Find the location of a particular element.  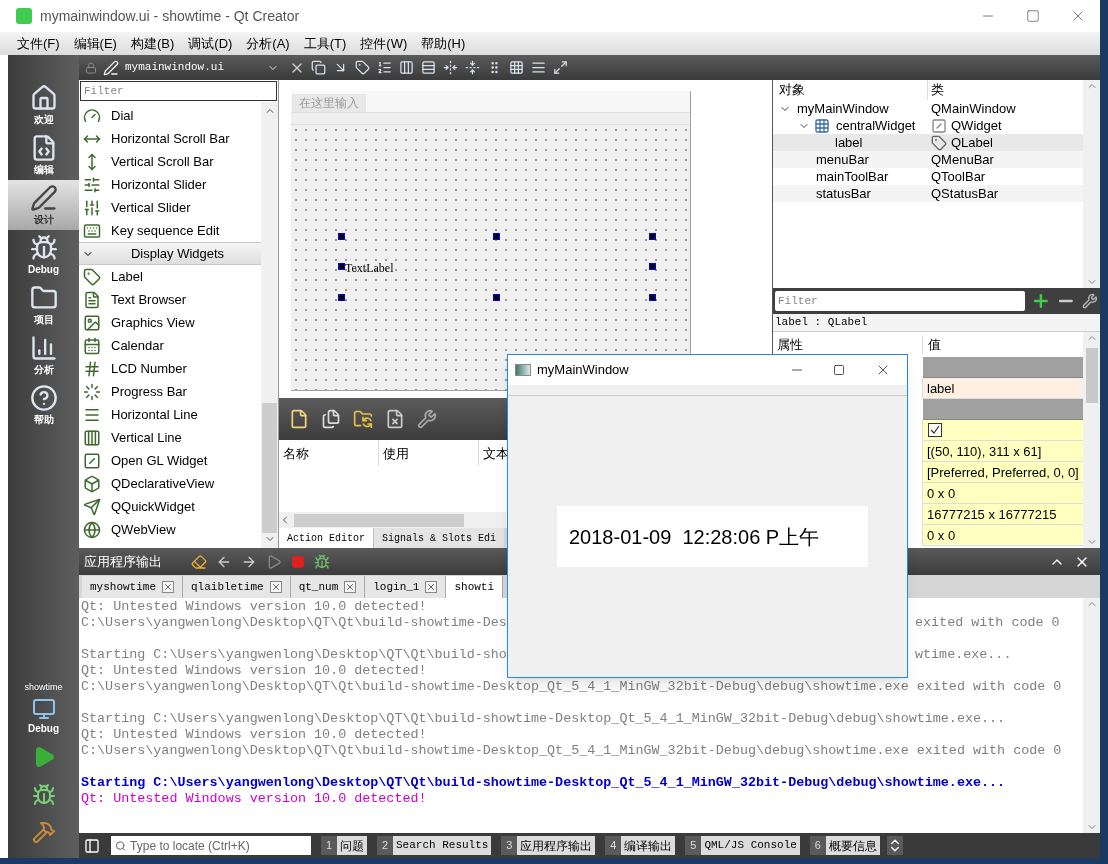

tab: Action Editor is located at coordinates (326, 538).